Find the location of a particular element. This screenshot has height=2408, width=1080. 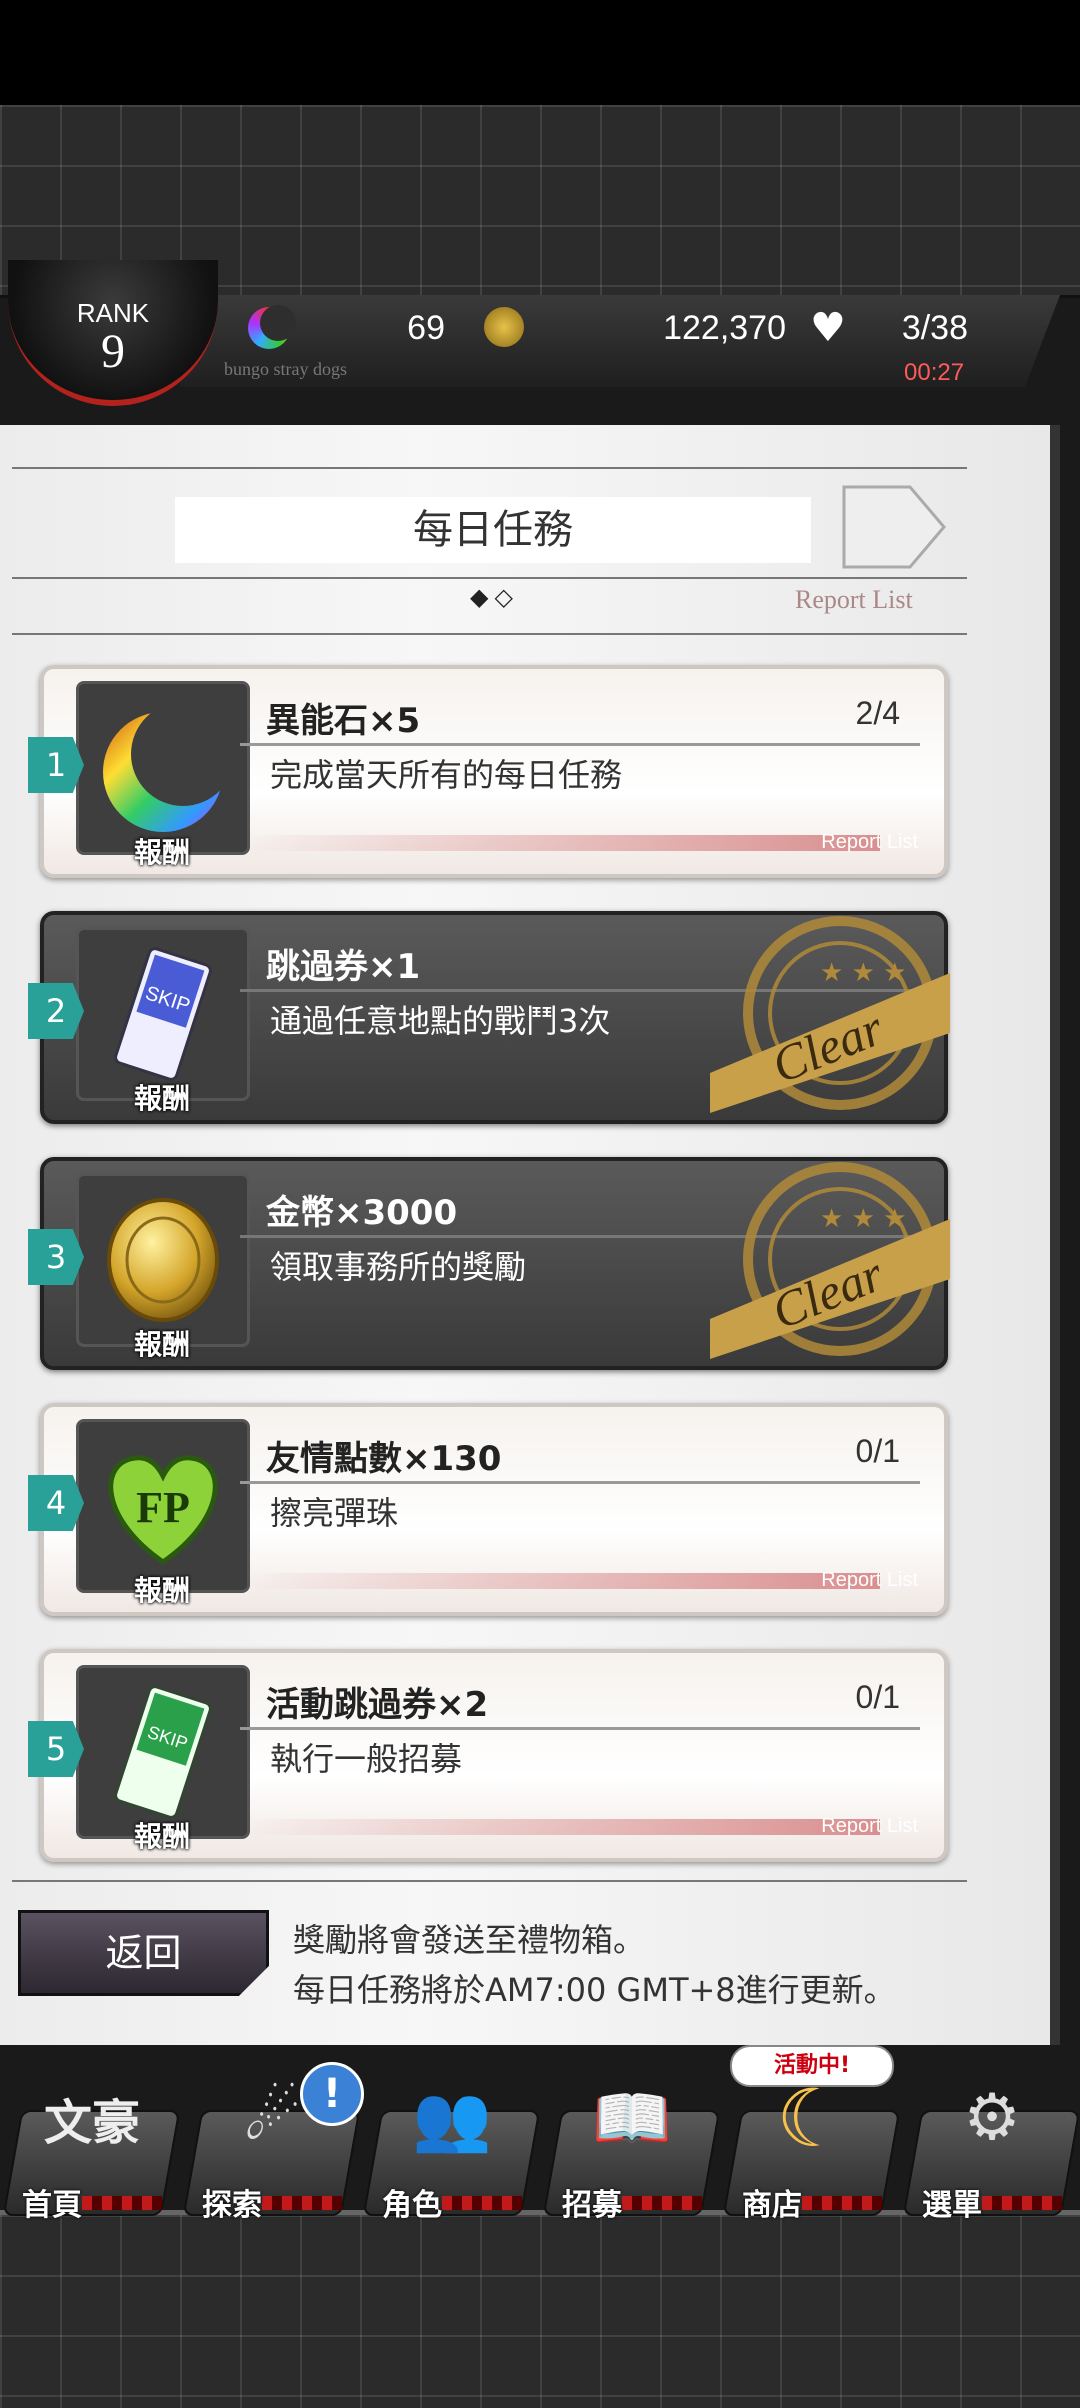

mission-number: 4 is located at coordinates (56, 1503).